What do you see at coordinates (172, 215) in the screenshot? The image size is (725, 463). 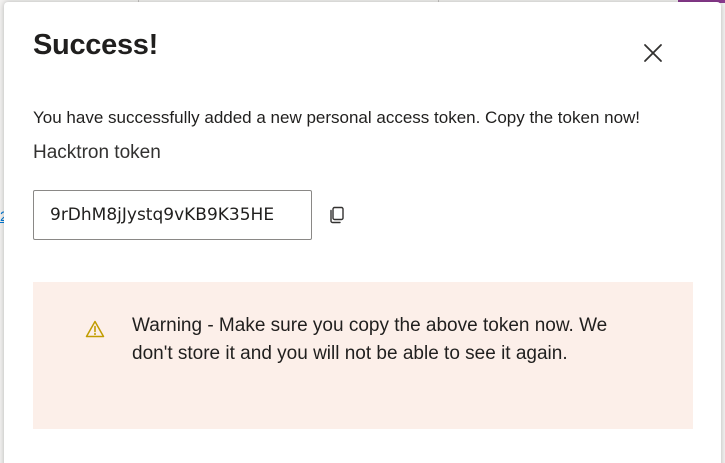 I see `token-value-field` at bounding box center [172, 215].